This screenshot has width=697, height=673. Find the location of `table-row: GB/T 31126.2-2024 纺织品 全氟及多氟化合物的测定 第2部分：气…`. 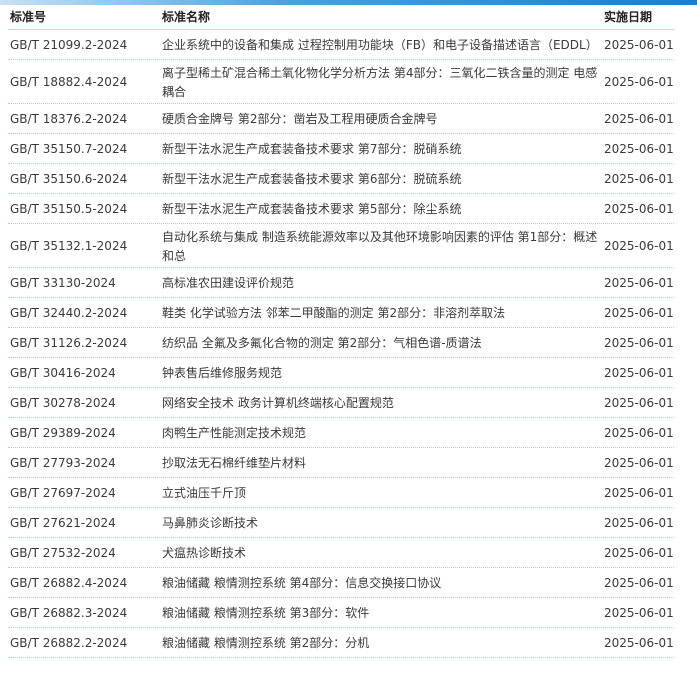

table-row: GB/T 31126.2-2024 纺织品 全氟及多氟化合物的测定 第2部分：气… is located at coordinates (341, 343).